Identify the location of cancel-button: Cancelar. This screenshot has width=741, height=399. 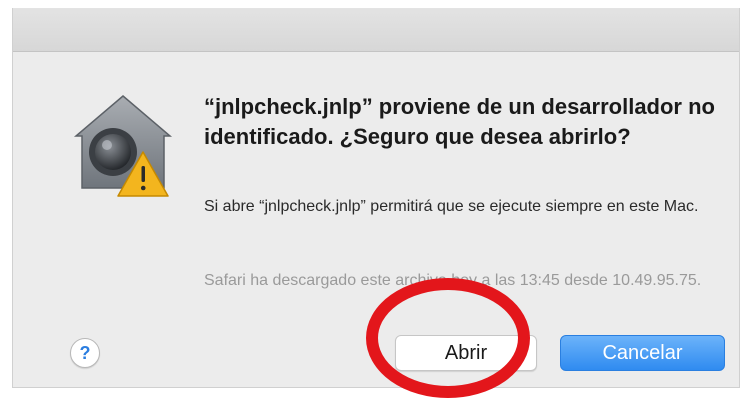
(642, 353).